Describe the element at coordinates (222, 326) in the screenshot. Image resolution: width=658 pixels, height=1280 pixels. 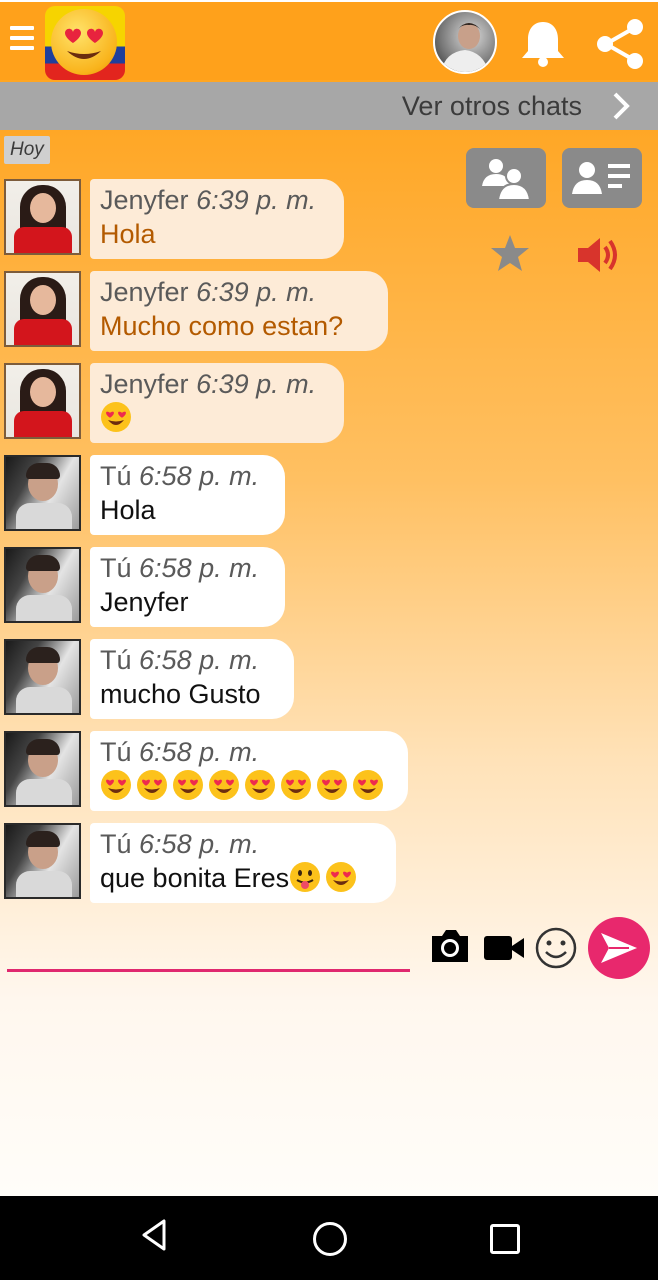
I see `message-text: Mucho como estan?` at that location.